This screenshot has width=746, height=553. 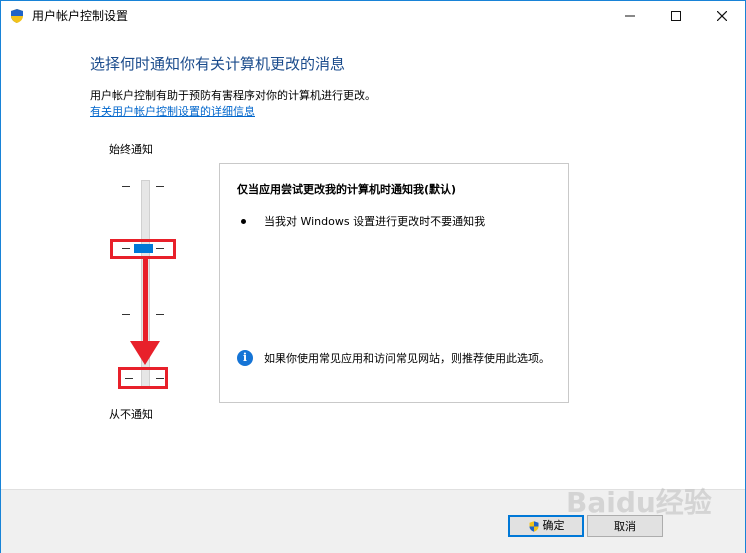 I want to click on minimize-icon, so click(x=630, y=16).